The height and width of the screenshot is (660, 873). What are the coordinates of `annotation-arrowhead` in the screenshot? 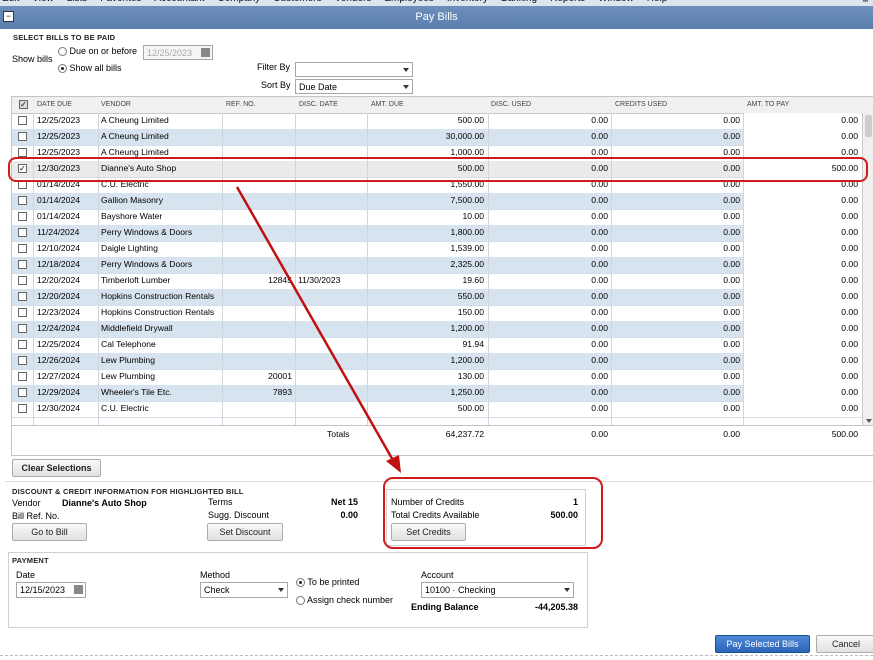 It's located at (393, 464).